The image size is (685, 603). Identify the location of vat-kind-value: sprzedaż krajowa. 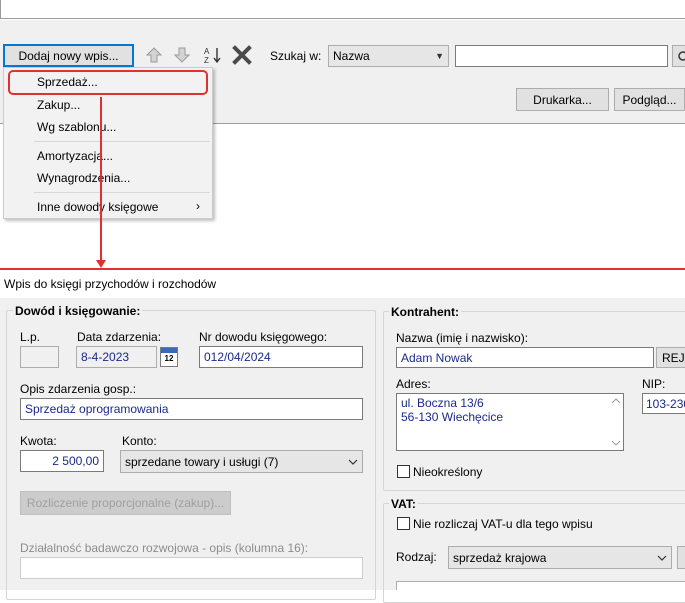
(500, 557).